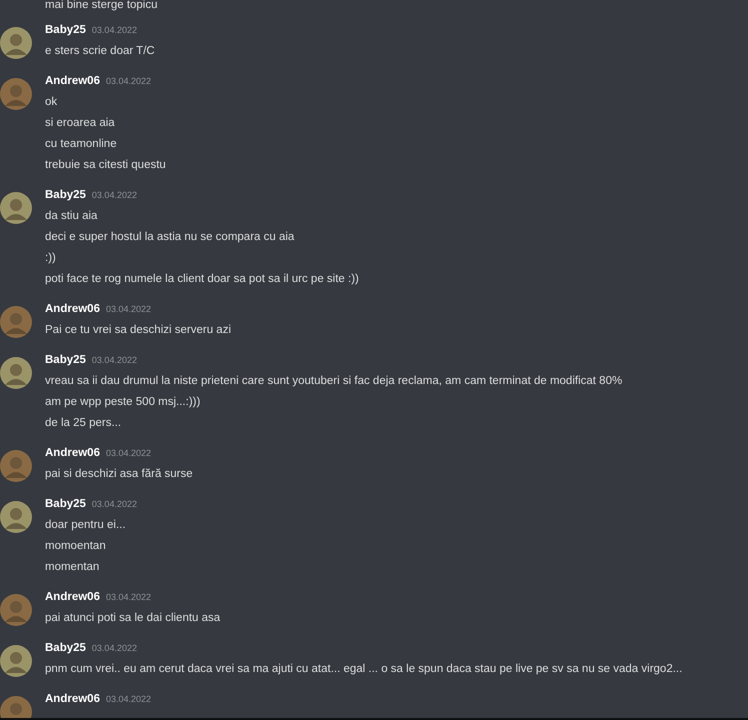  Describe the element at coordinates (72, 567) in the screenshot. I see `message-text: momentan` at that location.